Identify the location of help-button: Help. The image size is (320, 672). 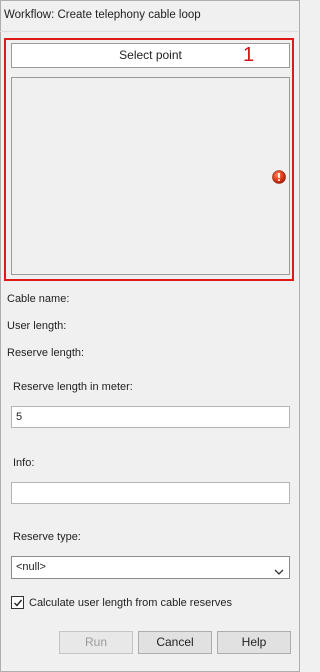
(254, 642).